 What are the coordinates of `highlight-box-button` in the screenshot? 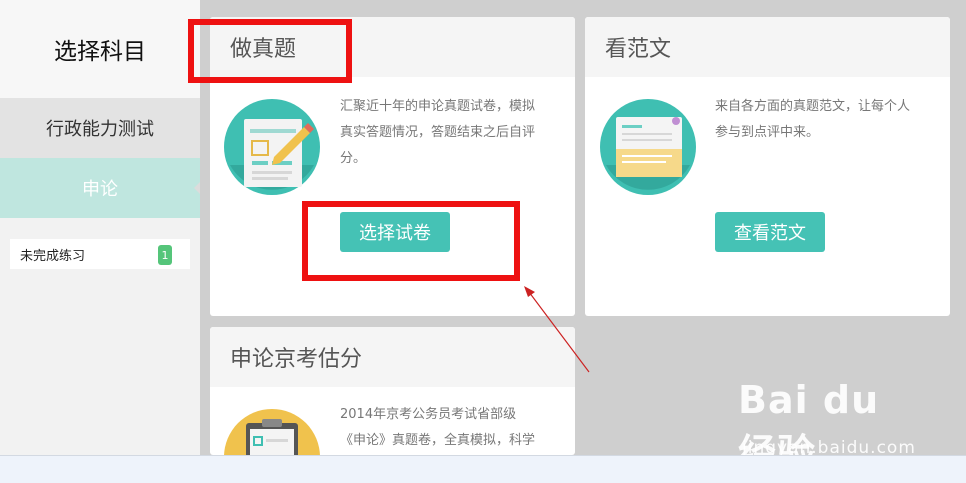 It's located at (411, 241).